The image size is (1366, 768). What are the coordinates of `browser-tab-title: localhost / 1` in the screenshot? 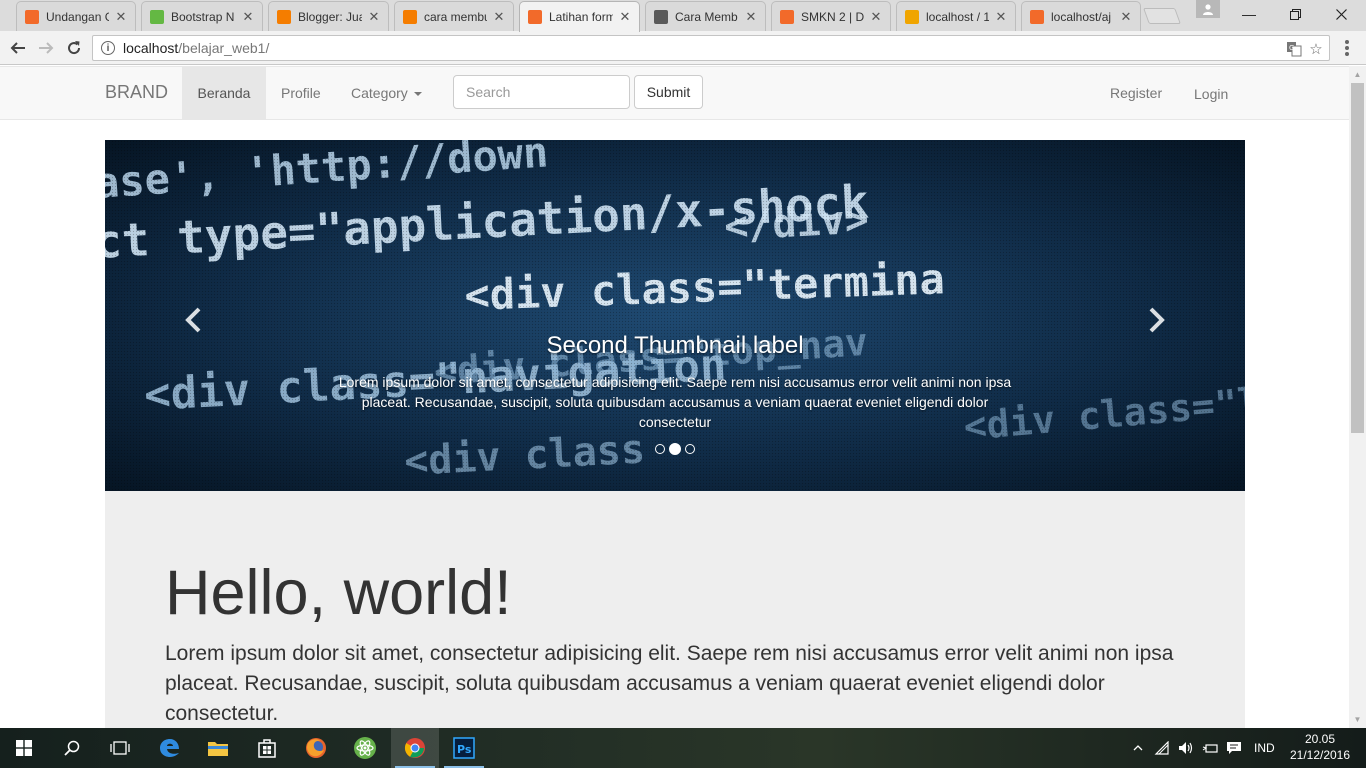 It's located at (957, 16).